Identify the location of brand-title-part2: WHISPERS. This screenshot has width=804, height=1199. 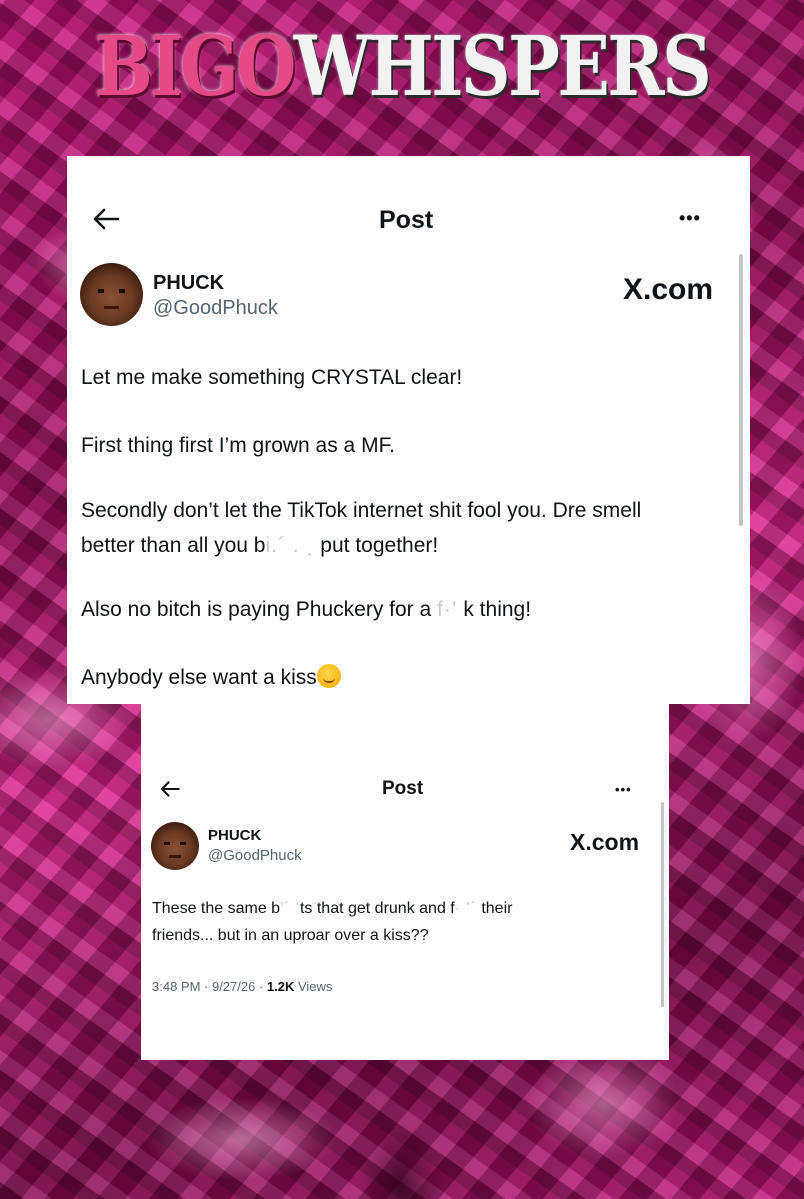
(502, 67).